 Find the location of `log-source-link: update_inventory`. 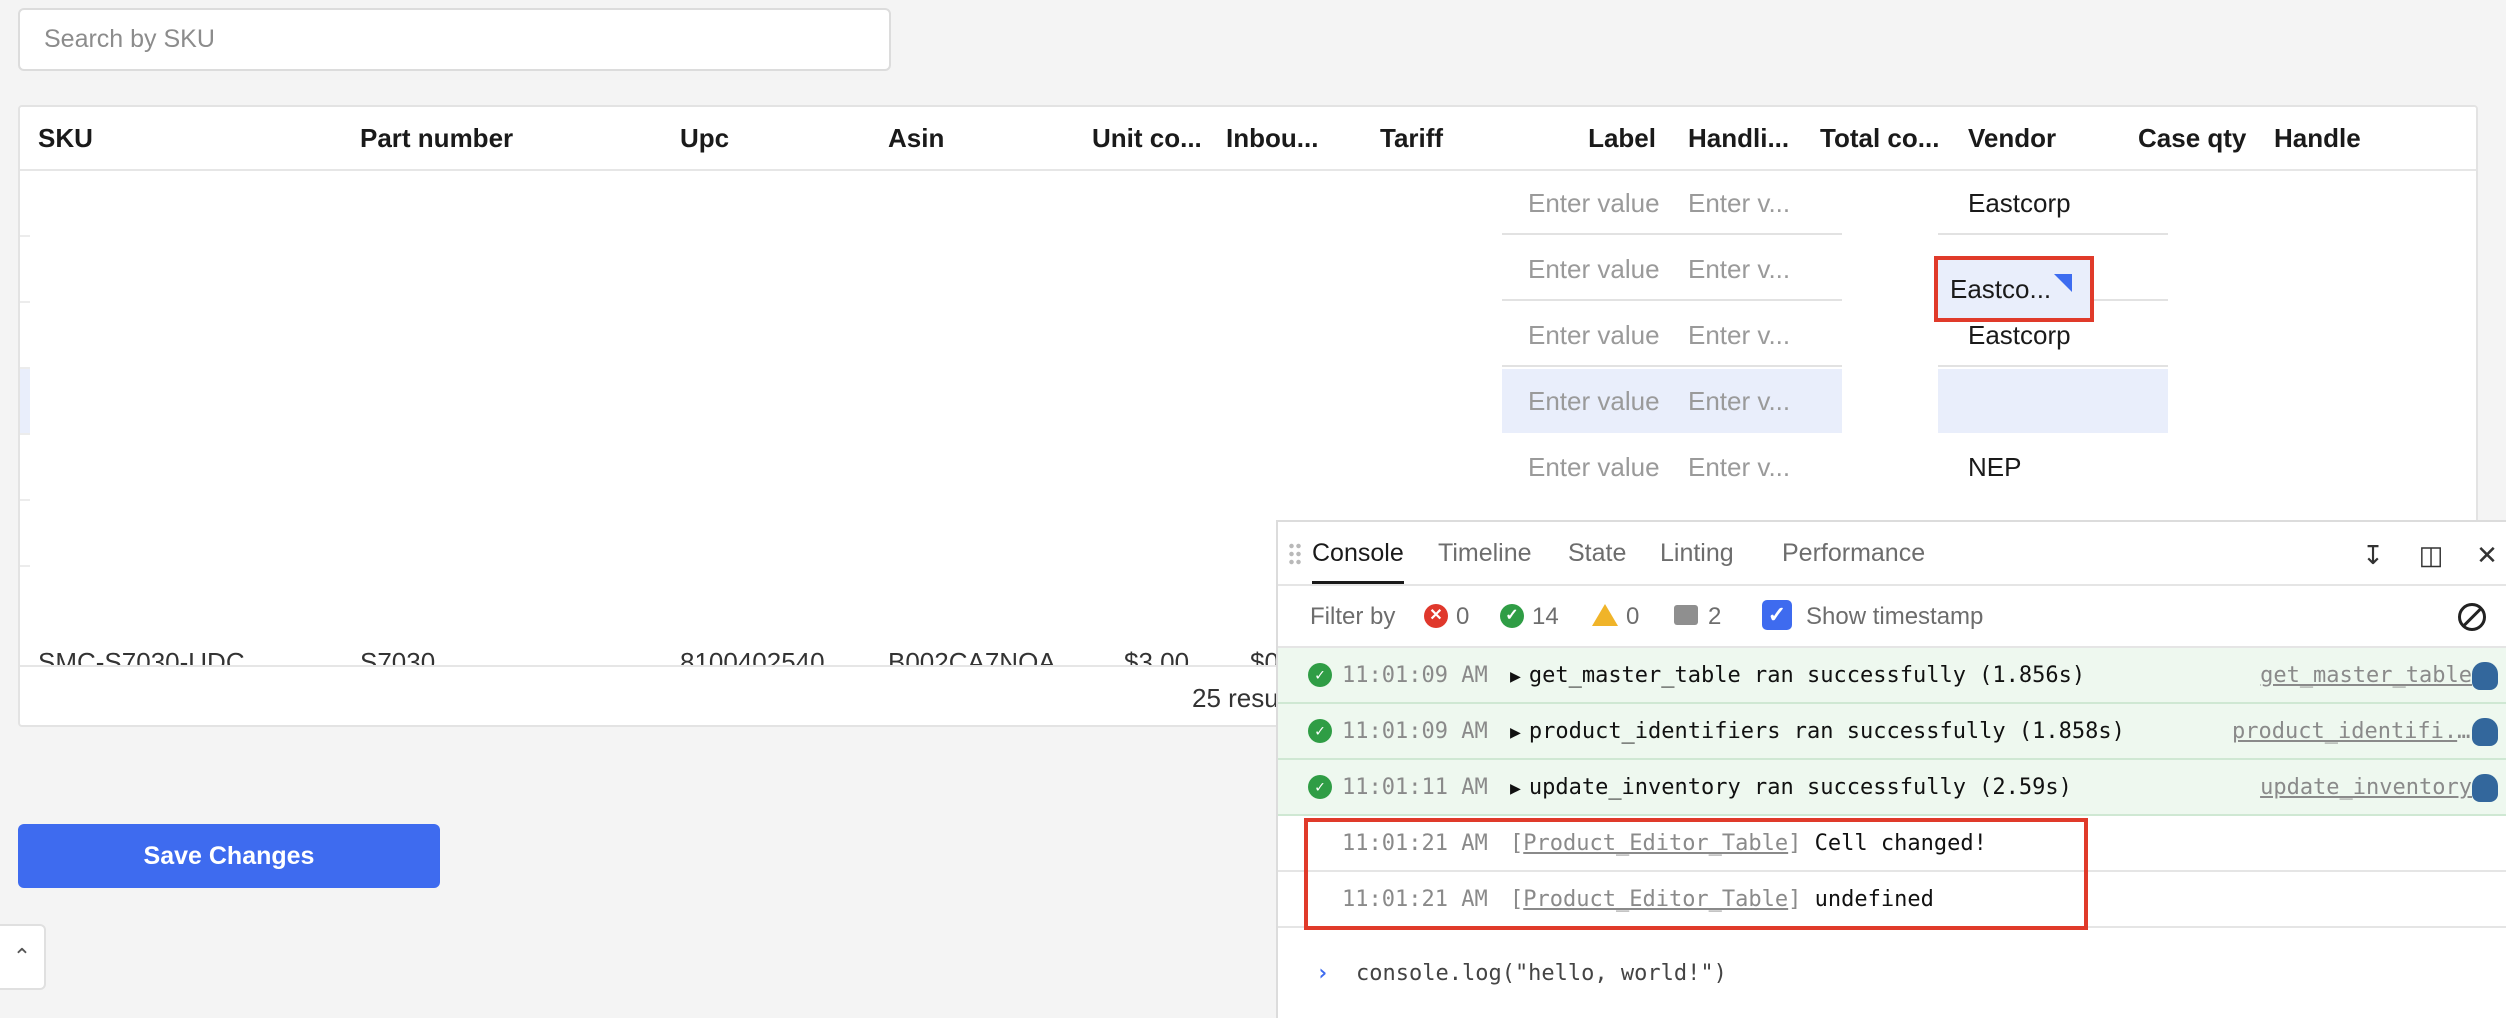

log-source-link: update_inventory is located at coordinates (2366, 788).